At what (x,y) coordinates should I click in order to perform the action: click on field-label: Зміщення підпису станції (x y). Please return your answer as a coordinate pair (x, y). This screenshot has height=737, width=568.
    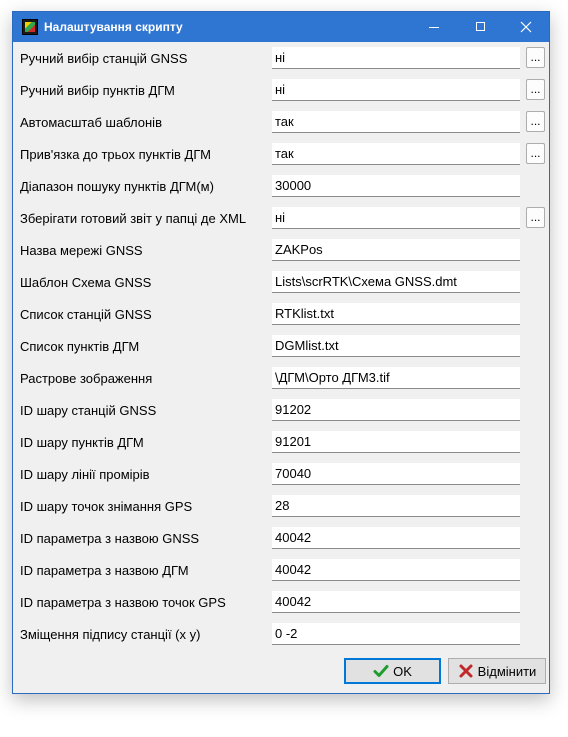
    Looking at the image, I should click on (110, 634).